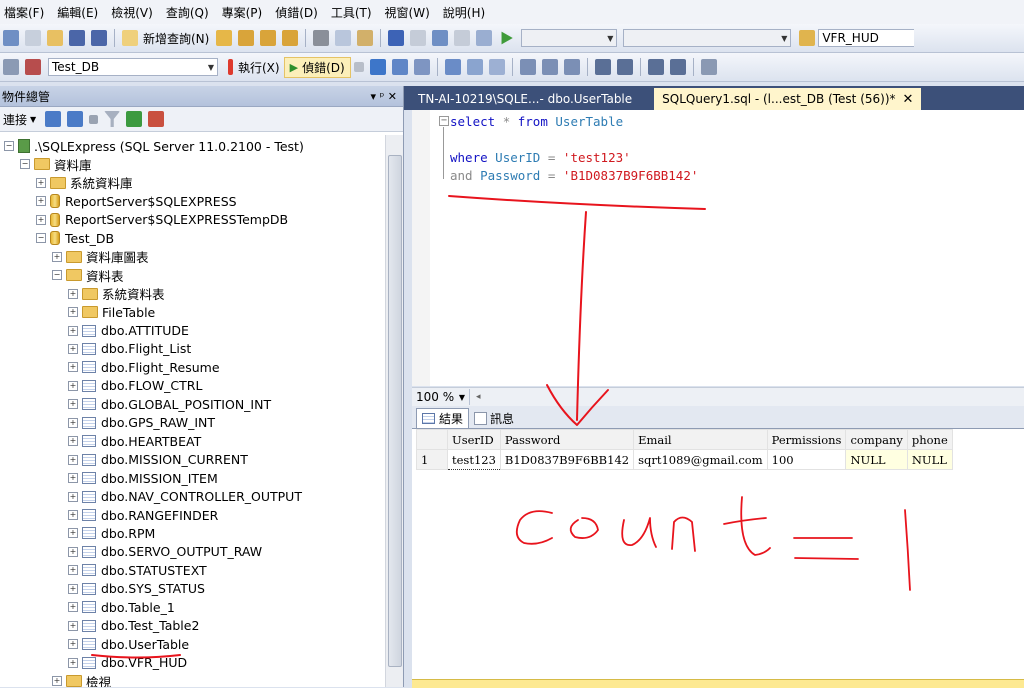 The width and height of the screenshot is (1024, 688). What do you see at coordinates (169, 404) in the screenshot?
I see `tree-item: + dbo.GLOBAL_POSITION_INT` at bounding box center [169, 404].